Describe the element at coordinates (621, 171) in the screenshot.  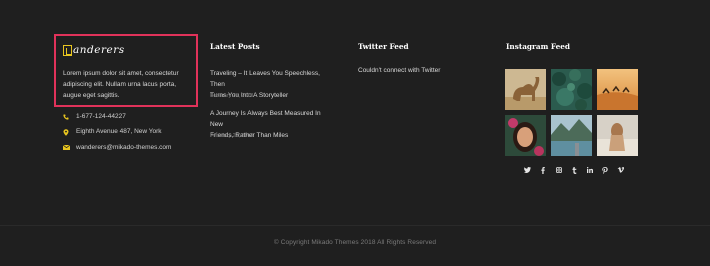
I see `vimeo-icon` at that location.